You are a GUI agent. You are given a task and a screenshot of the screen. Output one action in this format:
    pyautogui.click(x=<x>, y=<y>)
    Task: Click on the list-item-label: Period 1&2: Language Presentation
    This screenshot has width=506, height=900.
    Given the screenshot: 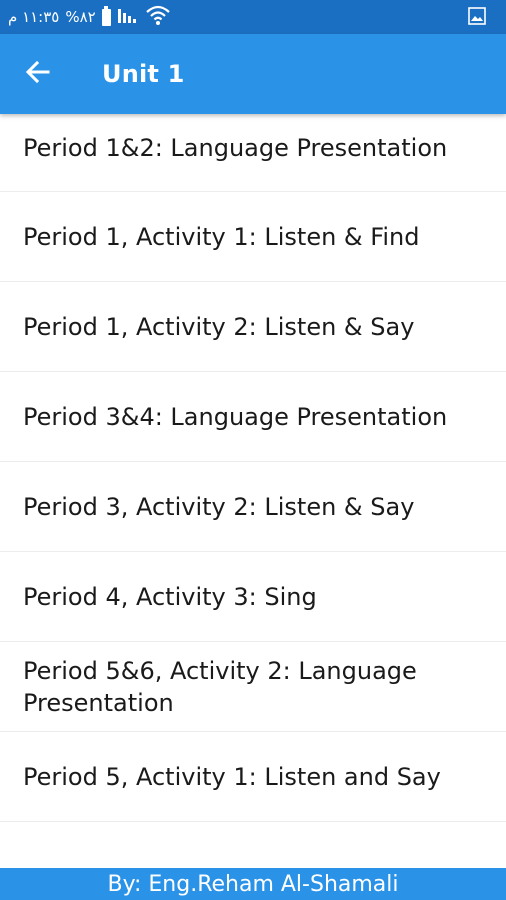 What is the action you would take?
    pyautogui.click(x=235, y=148)
    